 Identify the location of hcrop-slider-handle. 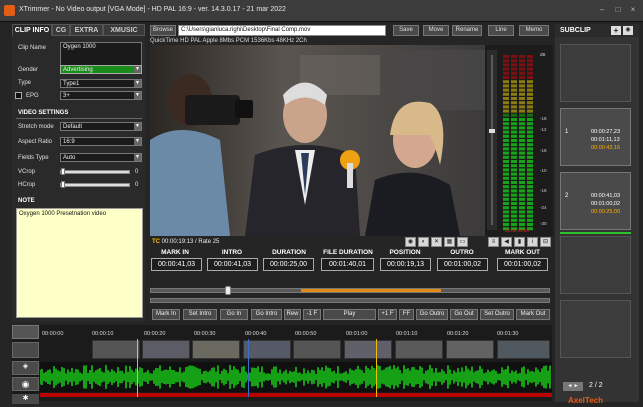
(63, 184).